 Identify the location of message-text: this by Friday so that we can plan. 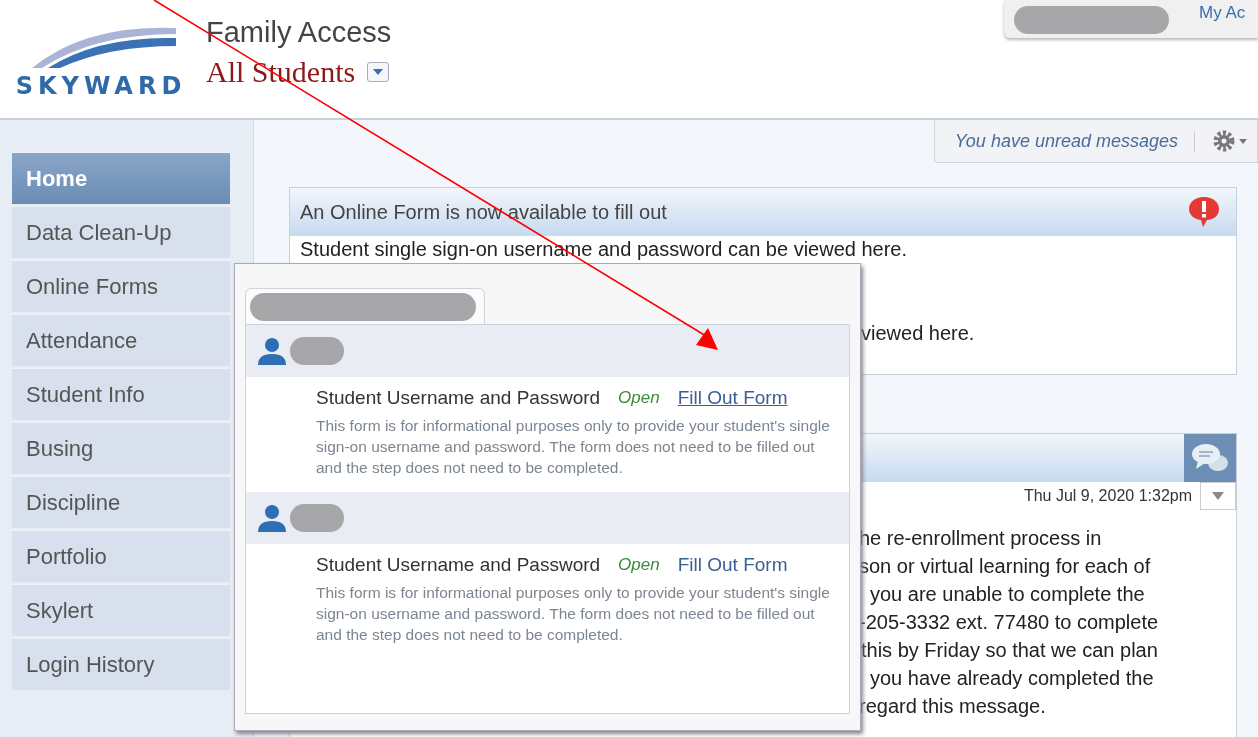
(1009, 650).